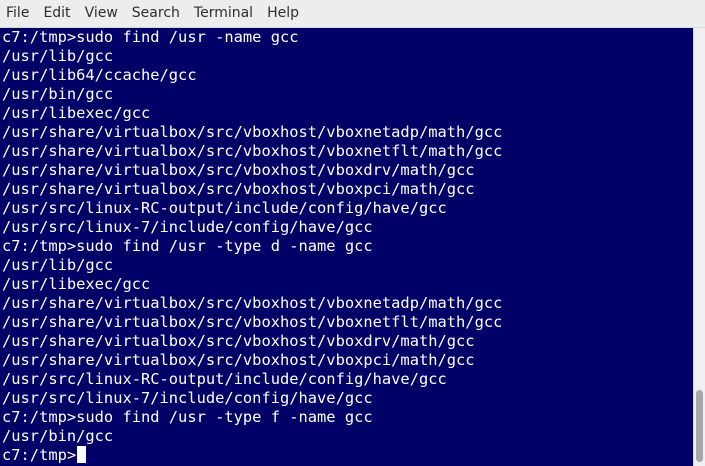 This screenshot has width=705, height=466. I want to click on menu-search: Search, so click(156, 13).